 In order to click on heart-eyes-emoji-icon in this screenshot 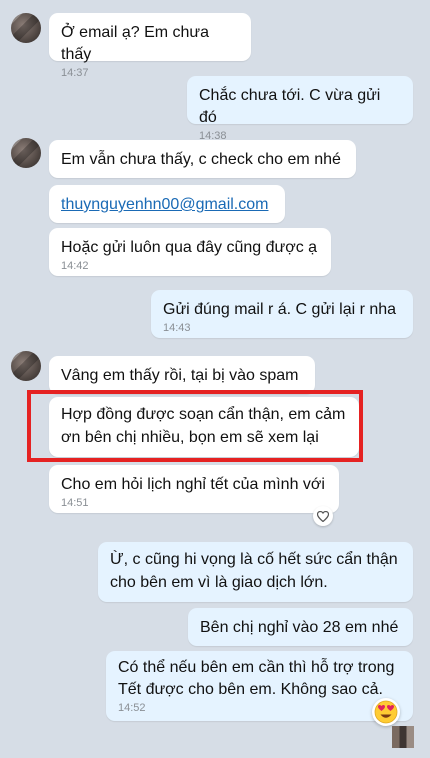, I will do `click(386, 712)`.